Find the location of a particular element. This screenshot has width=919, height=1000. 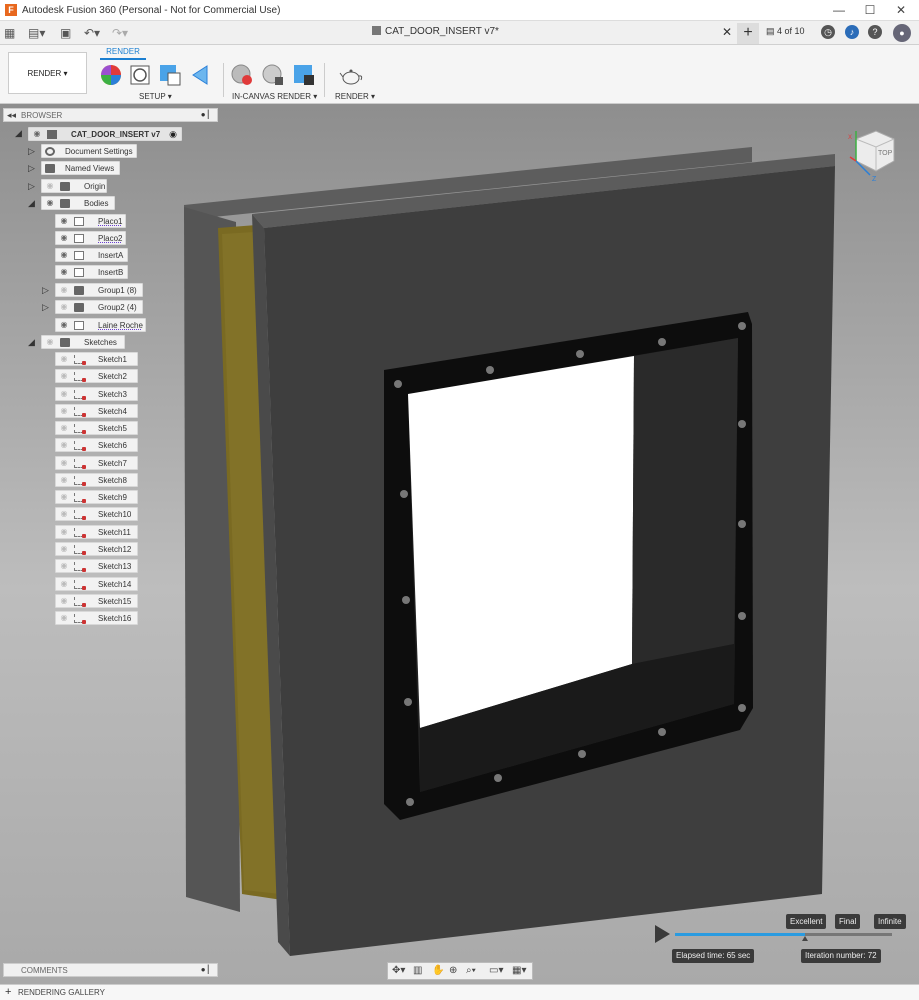

new-tab-button: + is located at coordinates (748, 33).